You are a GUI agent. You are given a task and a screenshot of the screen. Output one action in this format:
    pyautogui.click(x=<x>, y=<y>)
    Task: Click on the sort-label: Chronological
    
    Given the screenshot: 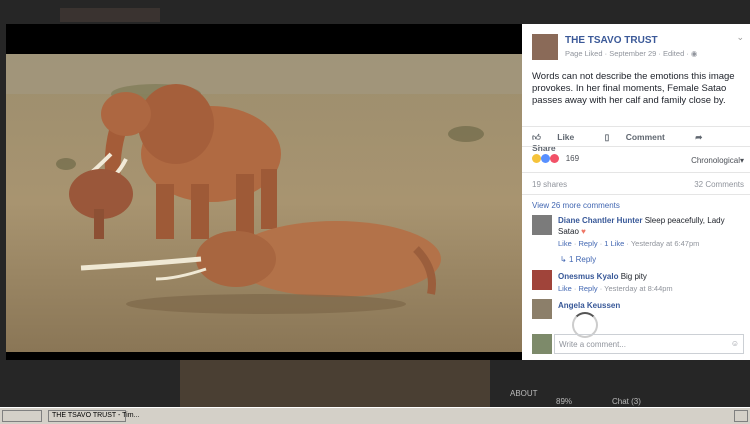 What is the action you would take?
    pyautogui.click(x=715, y=160)
    